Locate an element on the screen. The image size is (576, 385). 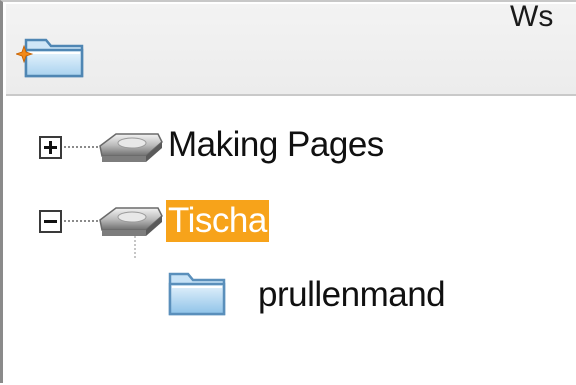
minus-horizontal is located at coordinates (50, 221).